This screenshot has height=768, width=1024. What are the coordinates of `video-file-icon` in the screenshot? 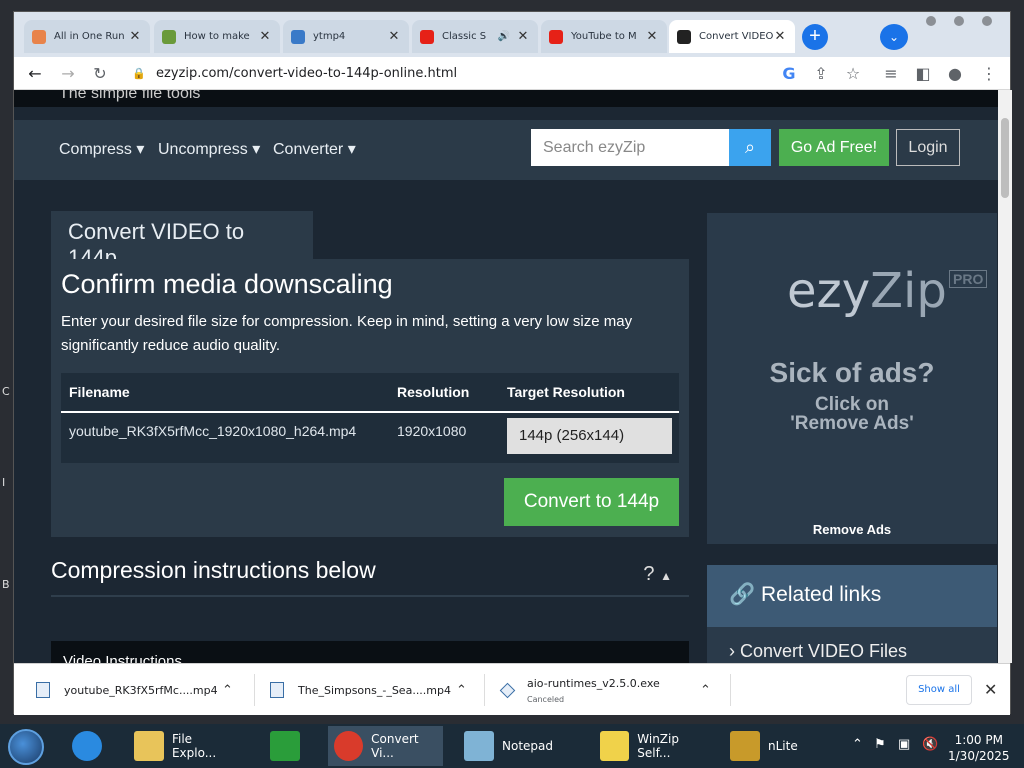 It's located at (277, 690).